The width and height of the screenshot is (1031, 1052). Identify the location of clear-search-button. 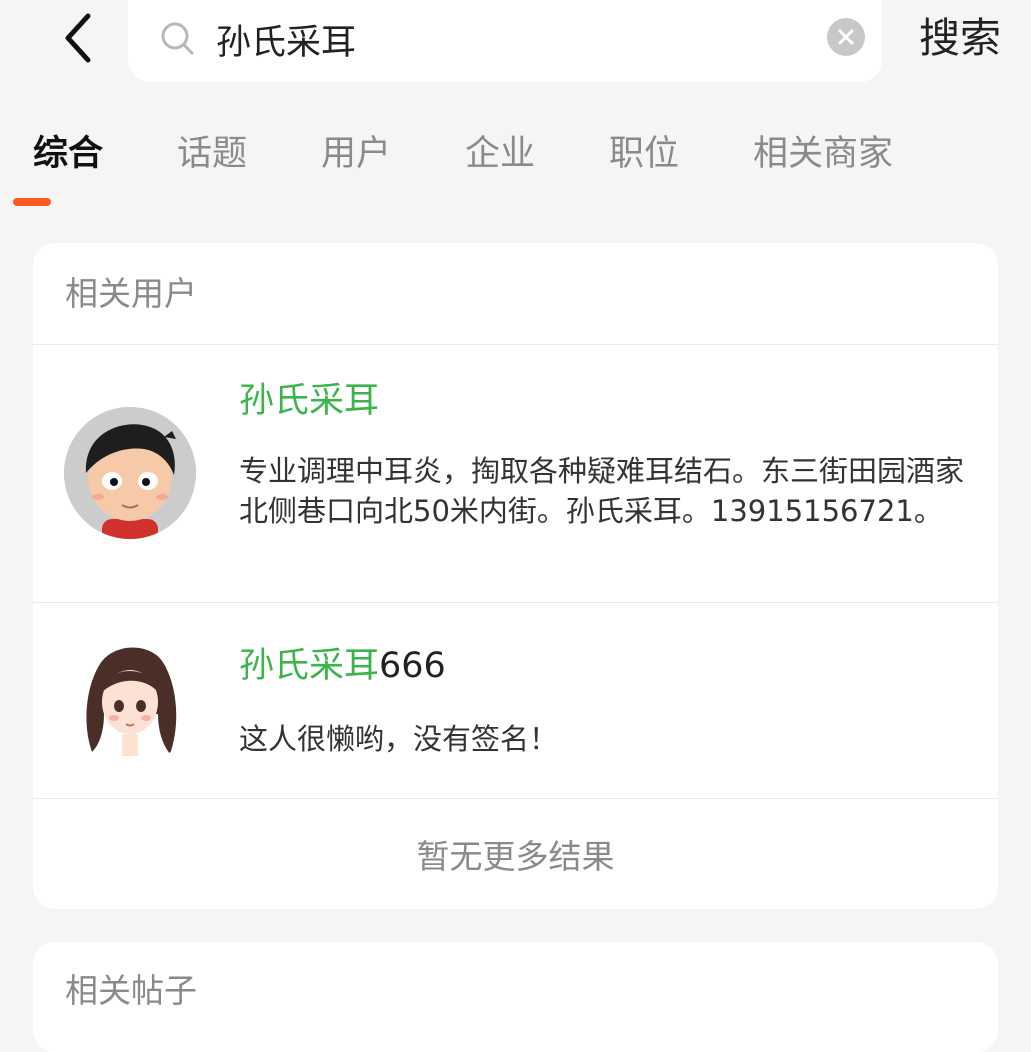
(846, 37).